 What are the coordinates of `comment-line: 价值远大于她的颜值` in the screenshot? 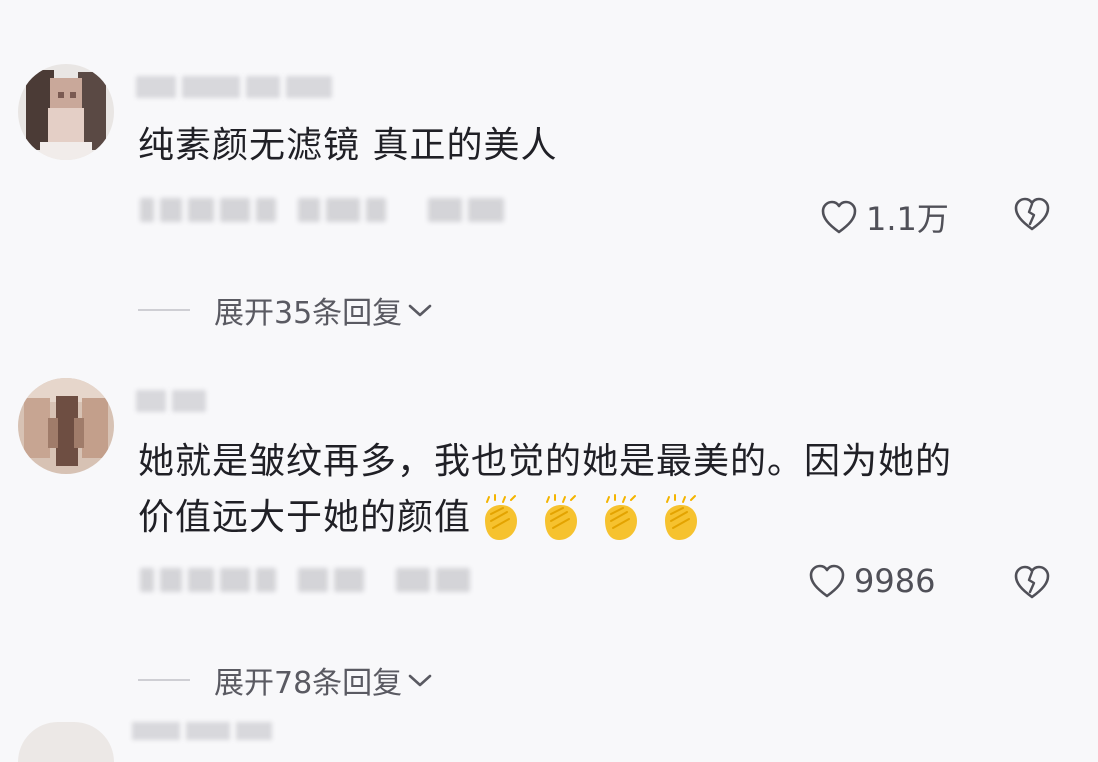 It's located at (545, 518).